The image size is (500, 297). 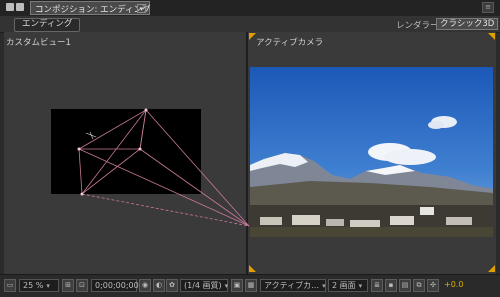 What do you see at coordinates (144, 6) in the screenshot?
I see `close-icon: ×` at bounding box center [144, 6].